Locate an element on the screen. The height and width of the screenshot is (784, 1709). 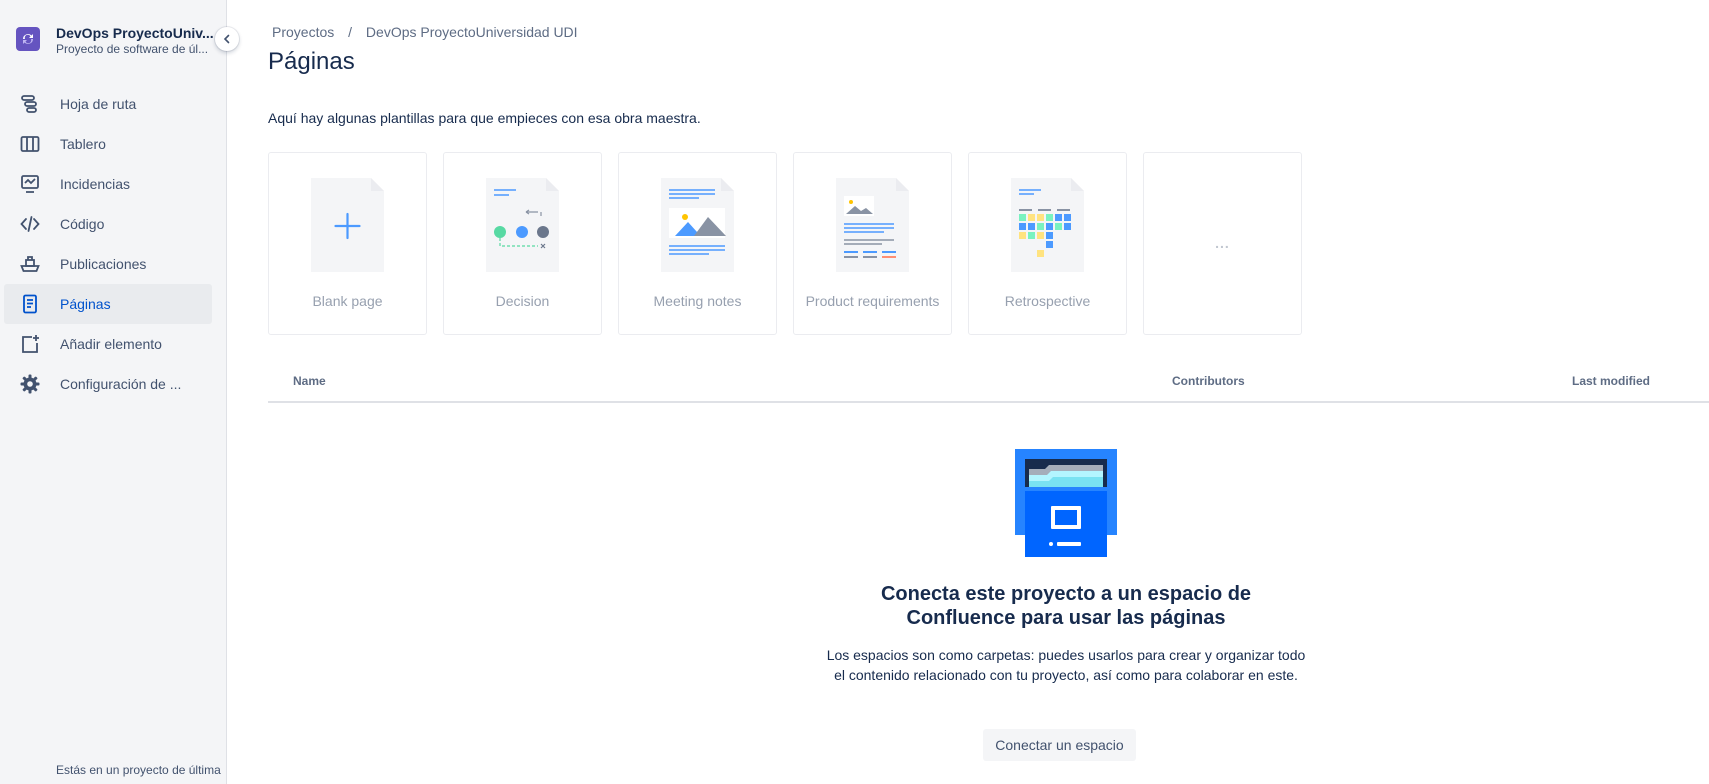
pages-table-header: Name Contributors Last modified is located at coordinates (988, 387).